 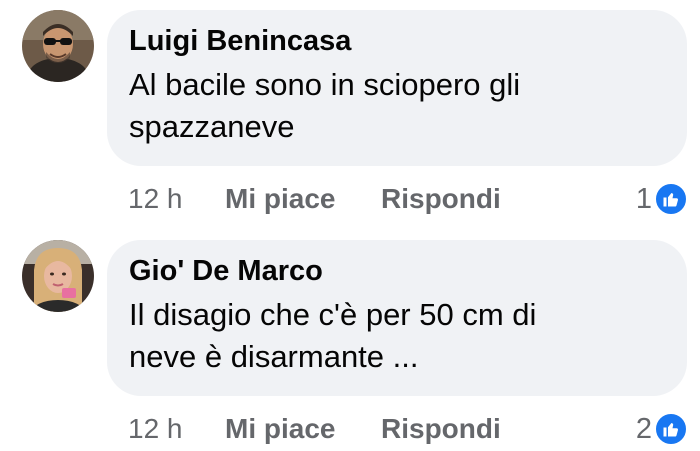 I want to click on reaction-summary: 2, so click(x=662, y=429).